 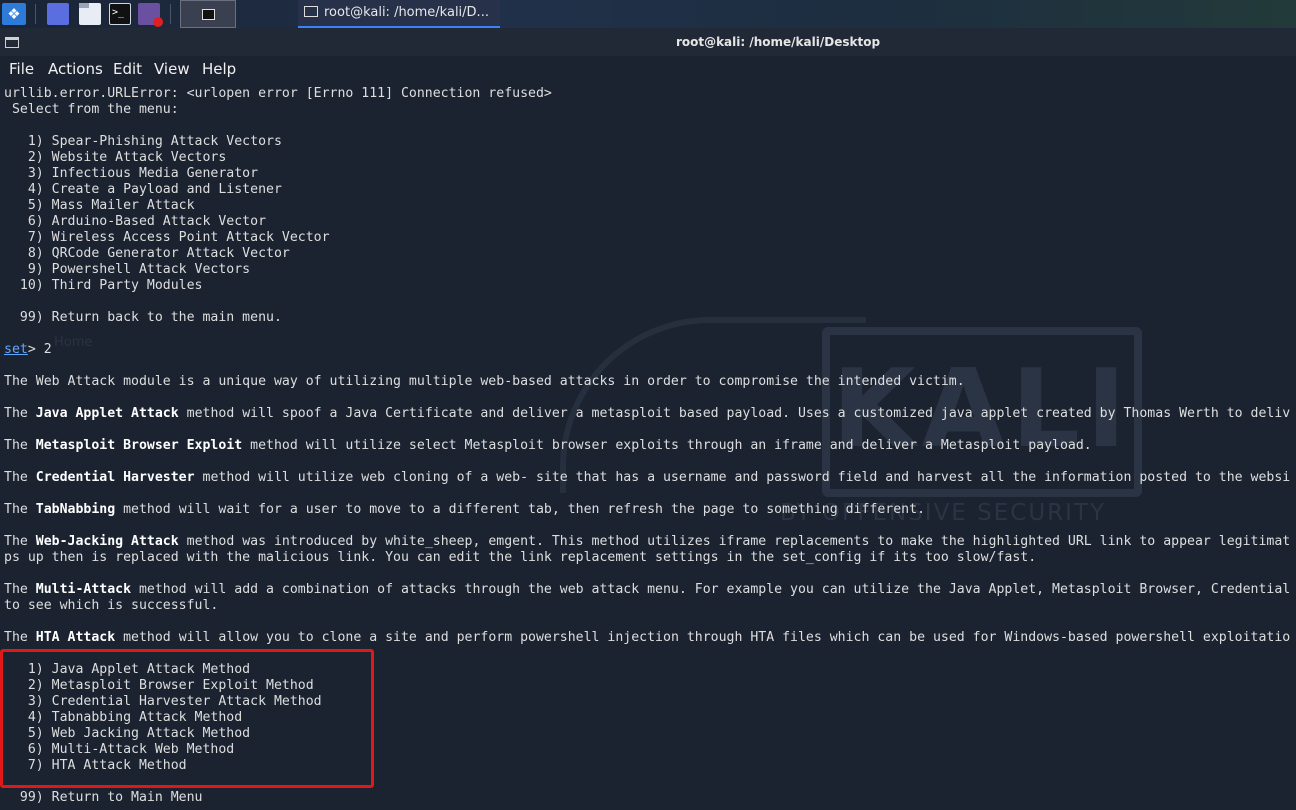 What do you see at coordinates (103, 285) in the screenshot?
I see `main-menu-item: 10) Third Party Modules` at bounding box center [103, 285].